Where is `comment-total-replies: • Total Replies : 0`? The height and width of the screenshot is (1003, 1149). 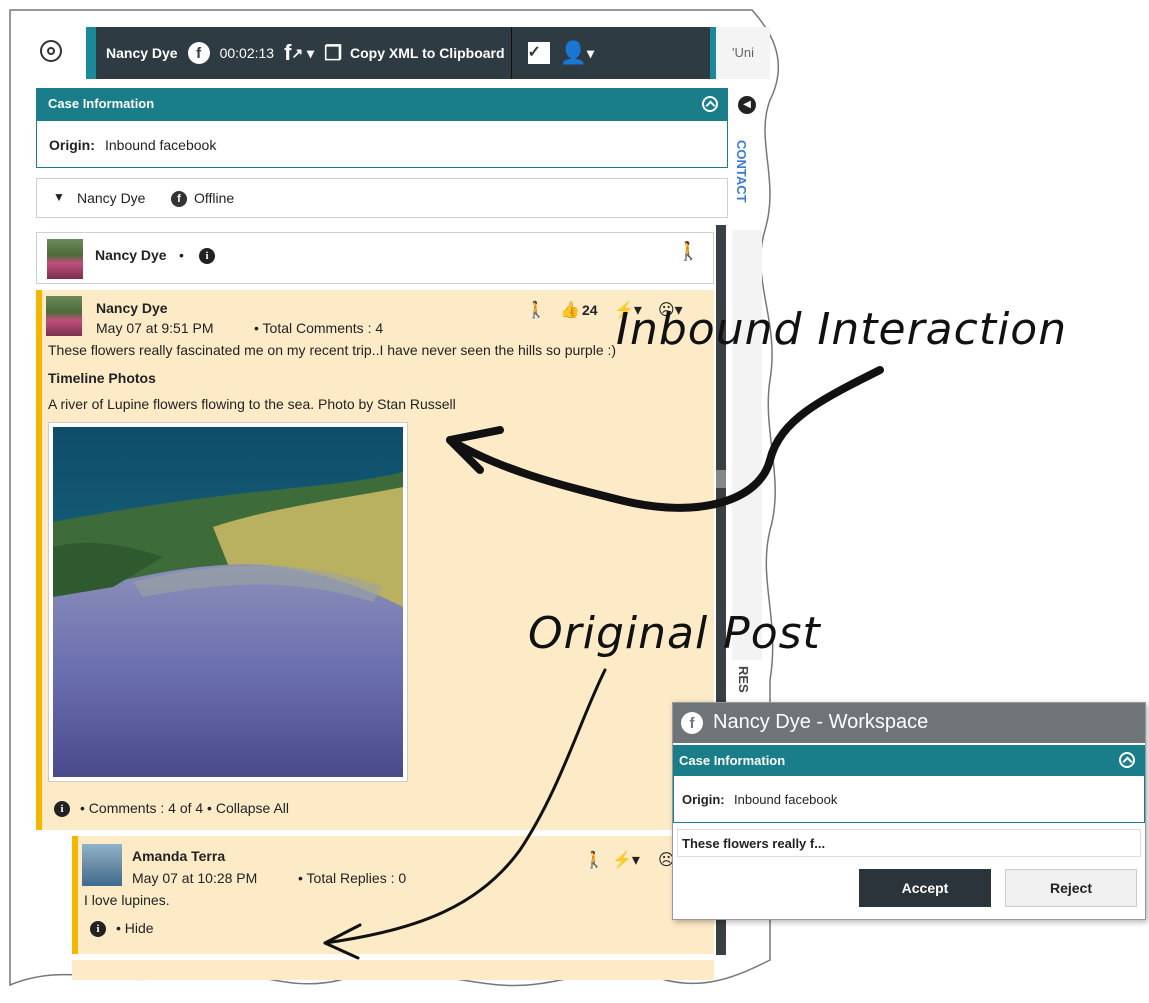
comment-total-replies: • Total Replies : 0 is located at coordinates (352, 878).